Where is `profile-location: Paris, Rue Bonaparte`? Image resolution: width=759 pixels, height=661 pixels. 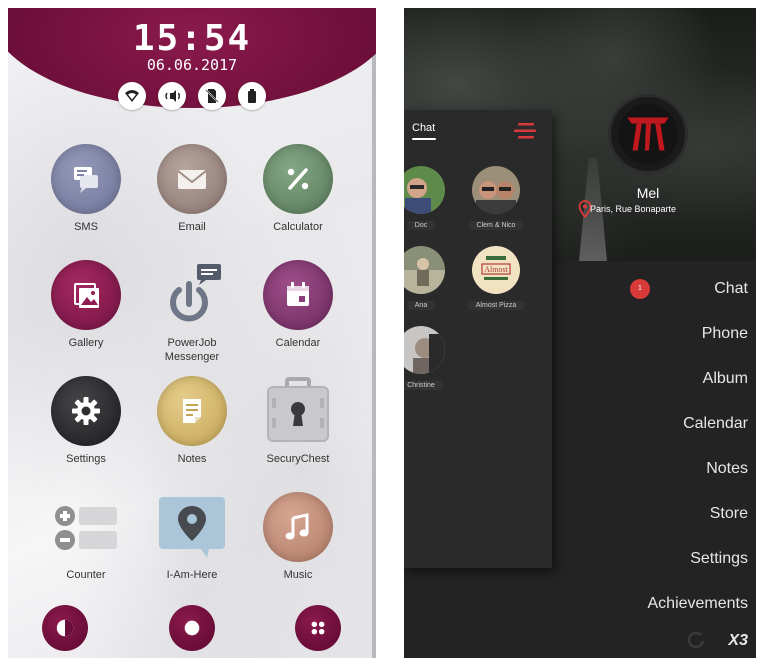
profile-location: Paris, Rue Bonaparte is located at coordinates (633, 209).